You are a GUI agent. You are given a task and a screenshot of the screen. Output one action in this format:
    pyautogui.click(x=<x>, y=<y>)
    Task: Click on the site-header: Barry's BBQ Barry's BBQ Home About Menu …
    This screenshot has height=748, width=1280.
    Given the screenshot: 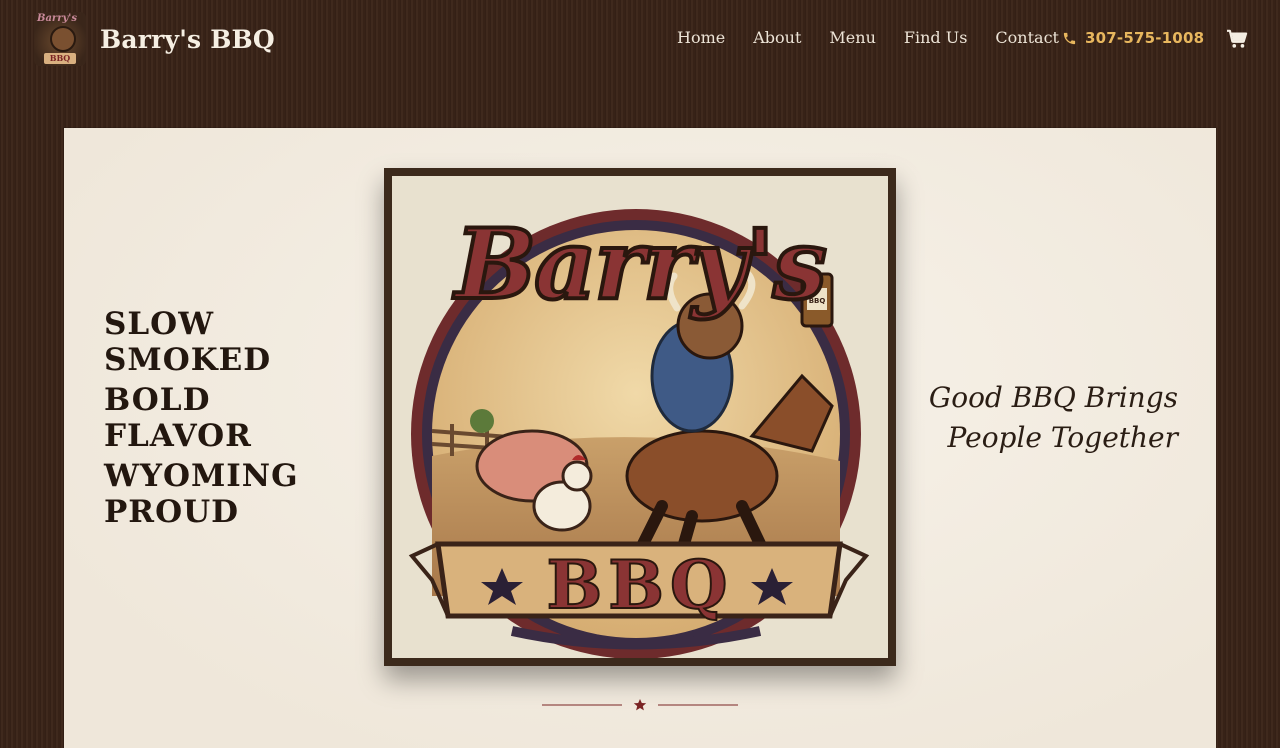 What is the action you would take?
    pyautogui.click(x=640, y=39)
    